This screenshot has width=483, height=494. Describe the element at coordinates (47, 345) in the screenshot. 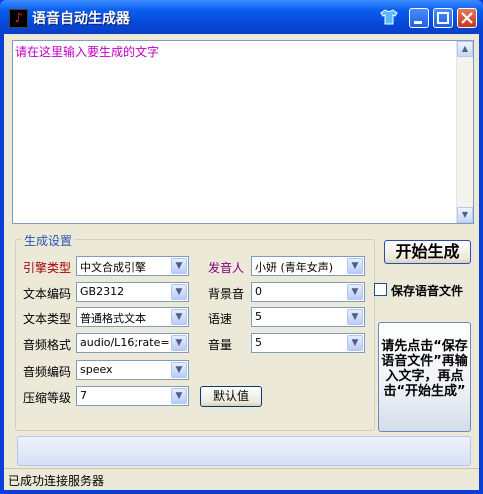

I see `audio-format-label: 音频格式` at that location.